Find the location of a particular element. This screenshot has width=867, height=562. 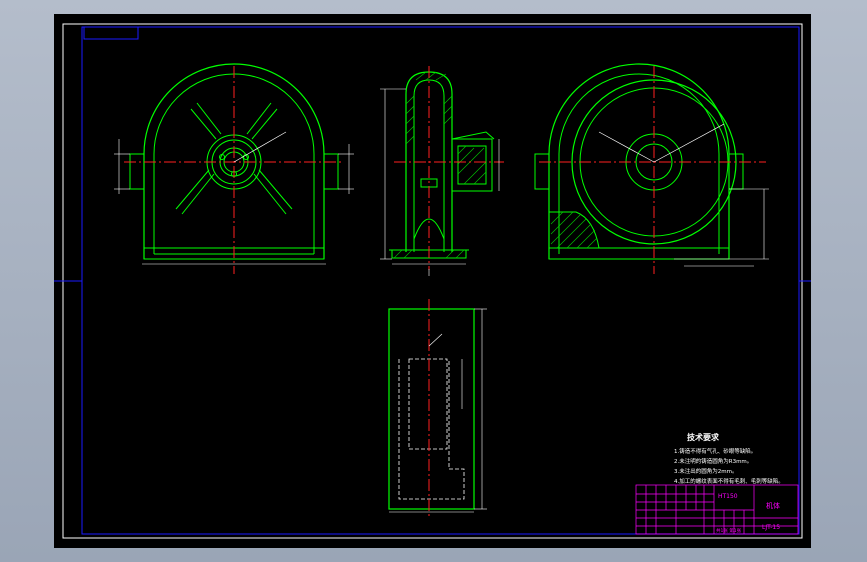

tech-req-item-1: 1.铸造不得有气孔、砂眼等缺陷。 is located at coordinates (715, 451).